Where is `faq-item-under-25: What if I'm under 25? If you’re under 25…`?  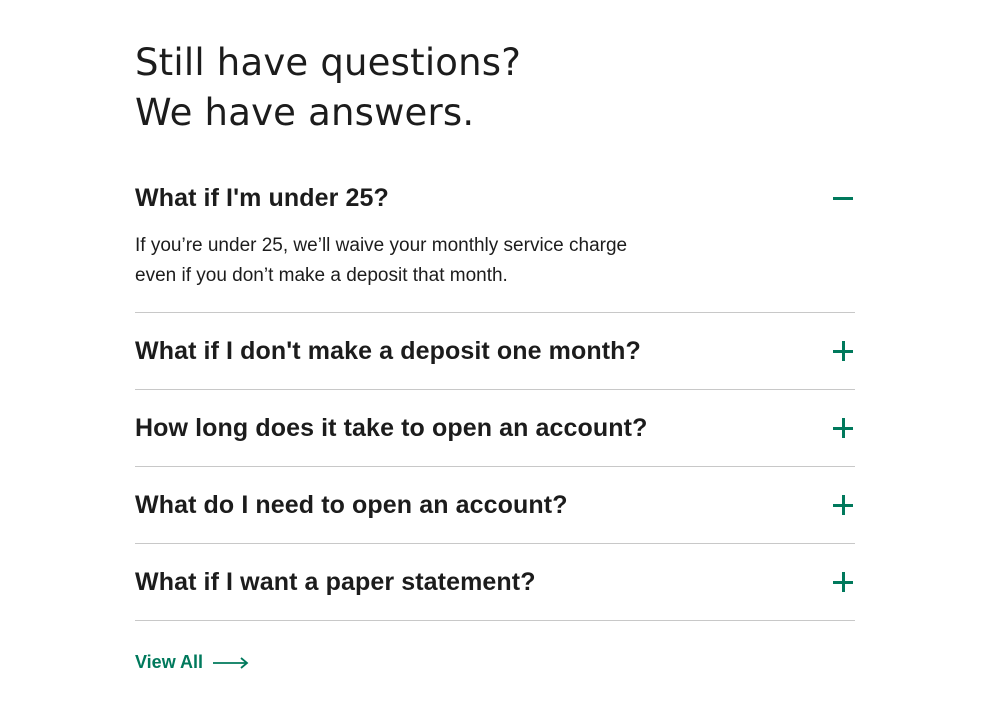 faq-item-under-25: What if I'm under 25? If you’re under 25… is located at coordinates (495, 246).